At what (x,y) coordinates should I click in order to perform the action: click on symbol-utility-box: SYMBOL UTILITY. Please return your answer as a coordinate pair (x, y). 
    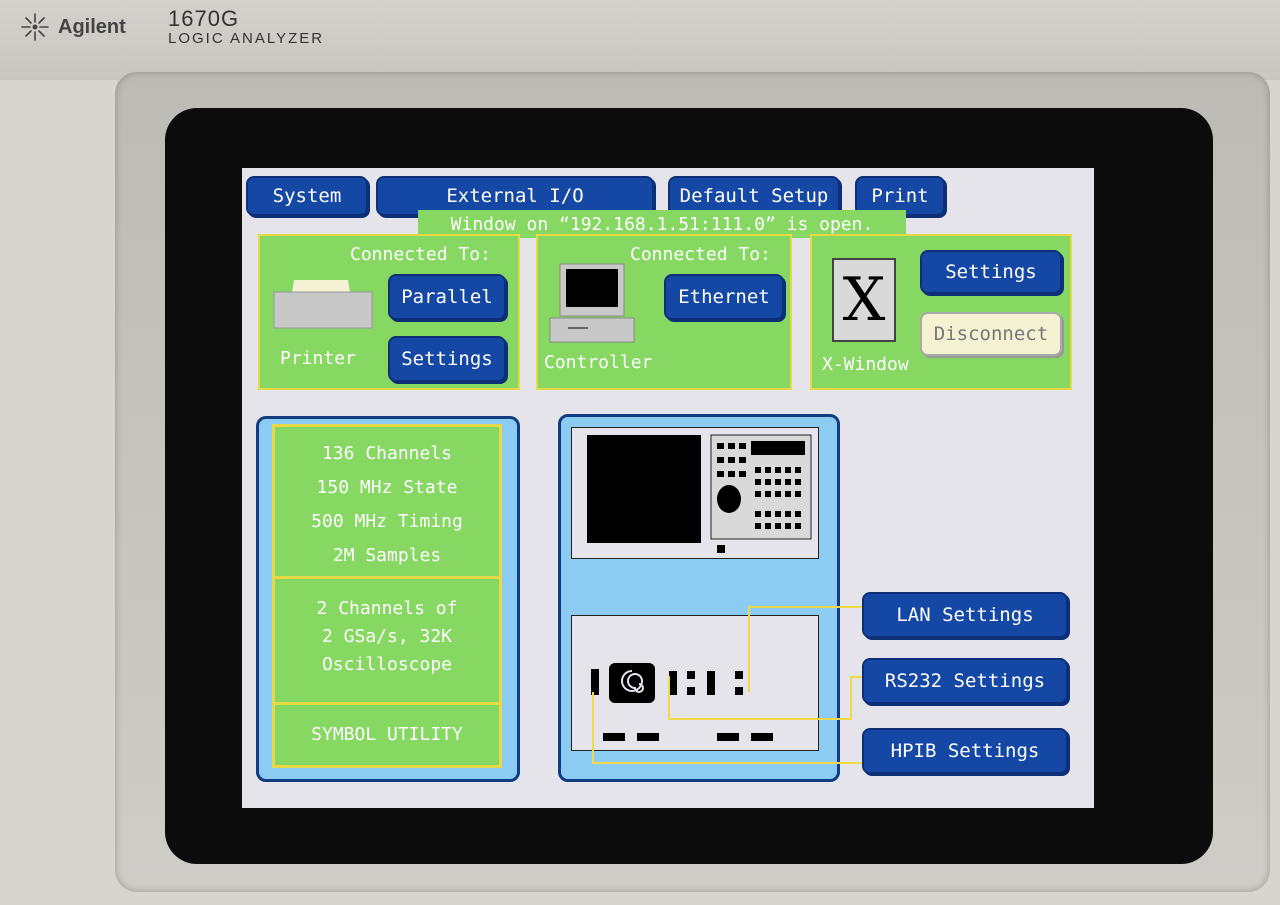
    Looking at the image, I should click on (387, 735).